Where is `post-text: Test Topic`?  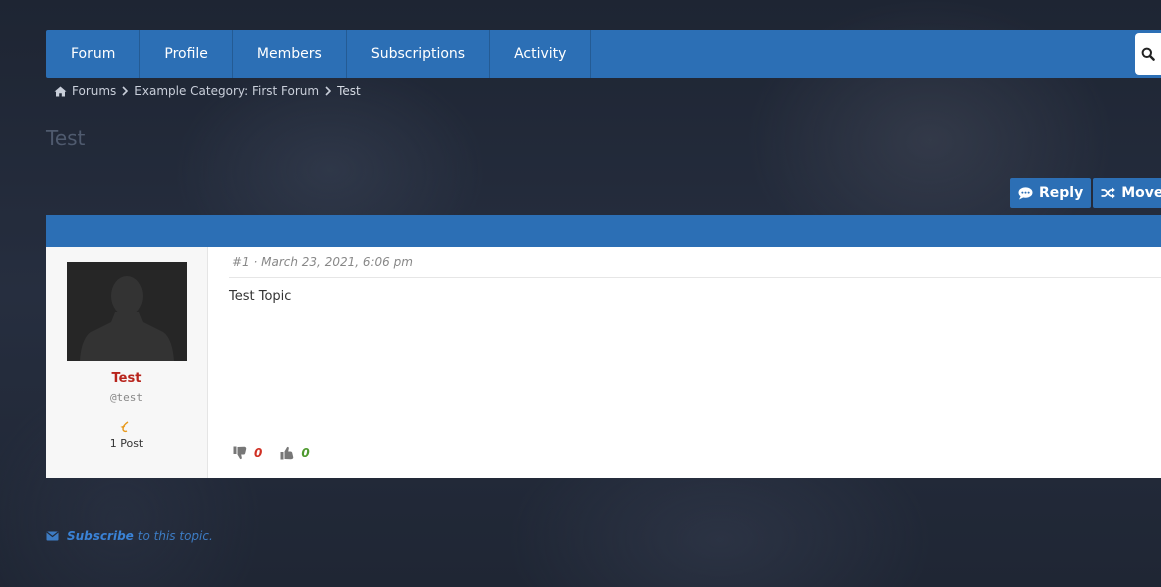 post-text: Test Topic is located at coordinates (260, 296).